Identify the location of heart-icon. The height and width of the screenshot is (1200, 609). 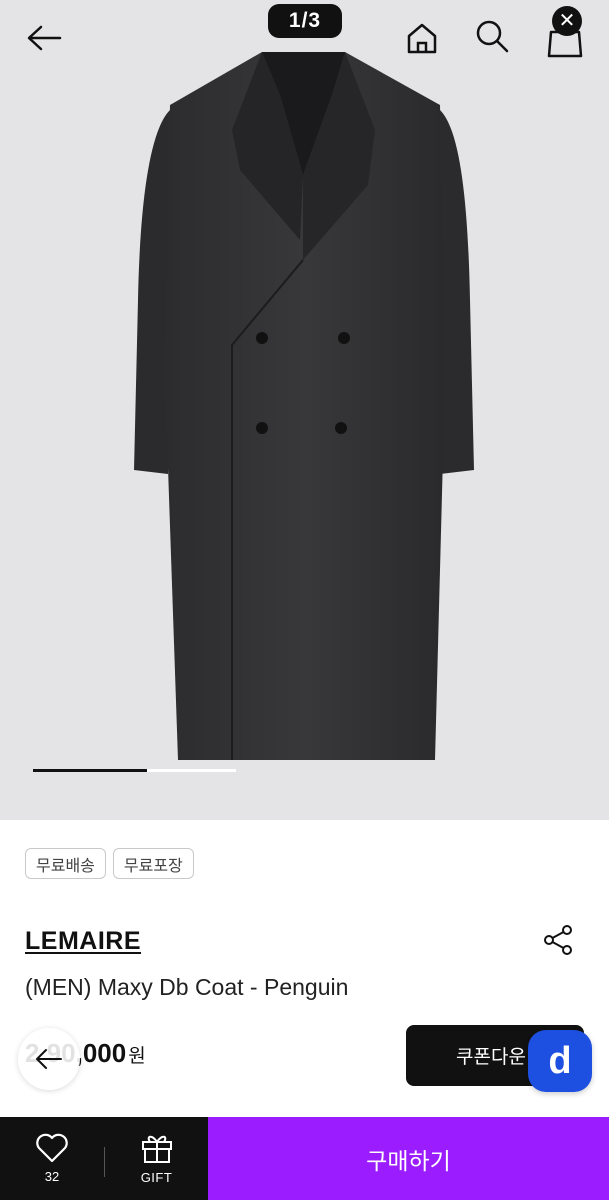
(52, 1148).